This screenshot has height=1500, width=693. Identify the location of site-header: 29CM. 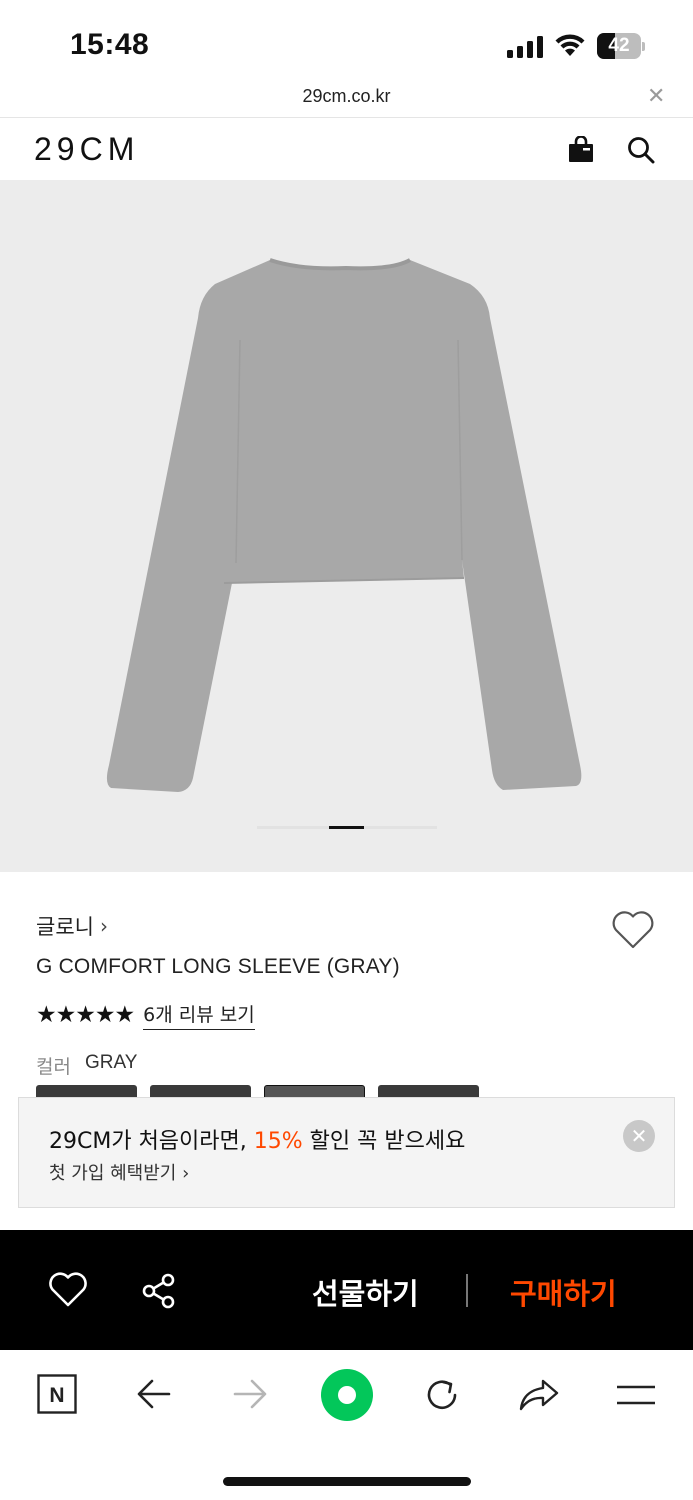
(346, 149).